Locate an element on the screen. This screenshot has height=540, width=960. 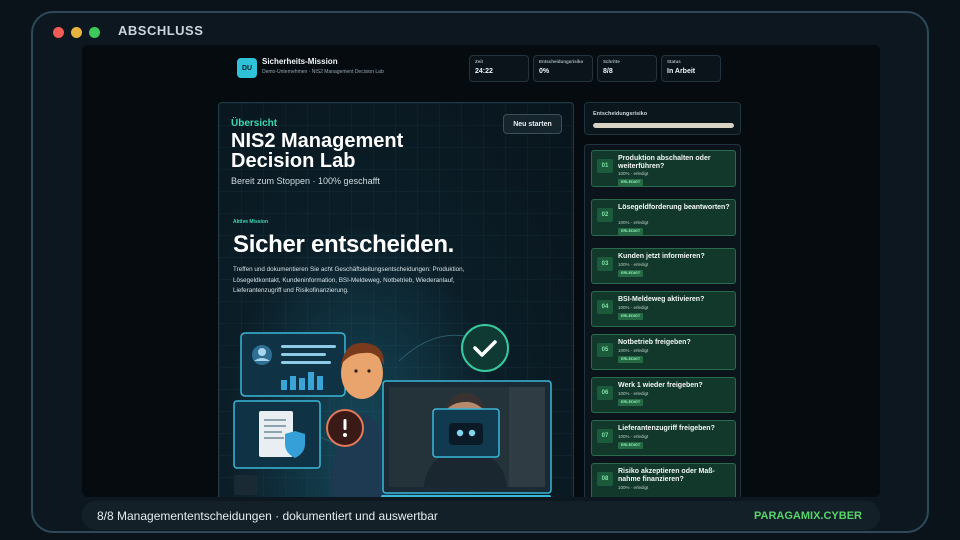
step-number: 05 is located at coordinates (605, 350).